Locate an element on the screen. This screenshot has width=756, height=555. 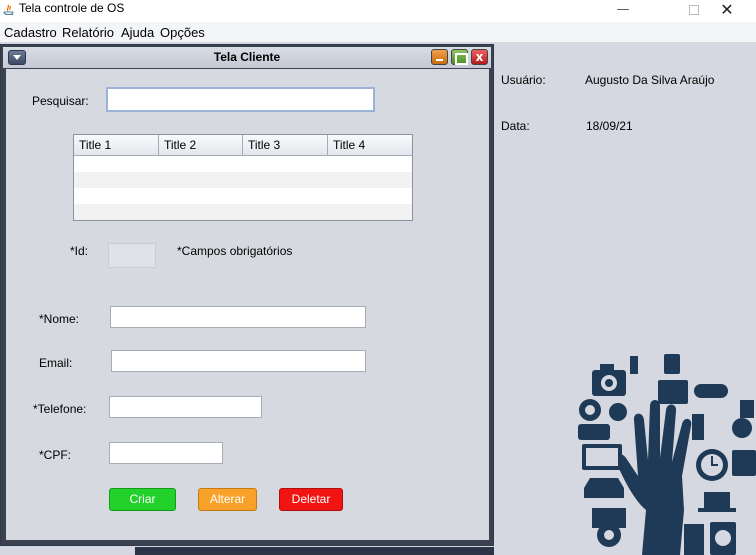
date-value: 18/09/21 is located at coordinates (609, 126).